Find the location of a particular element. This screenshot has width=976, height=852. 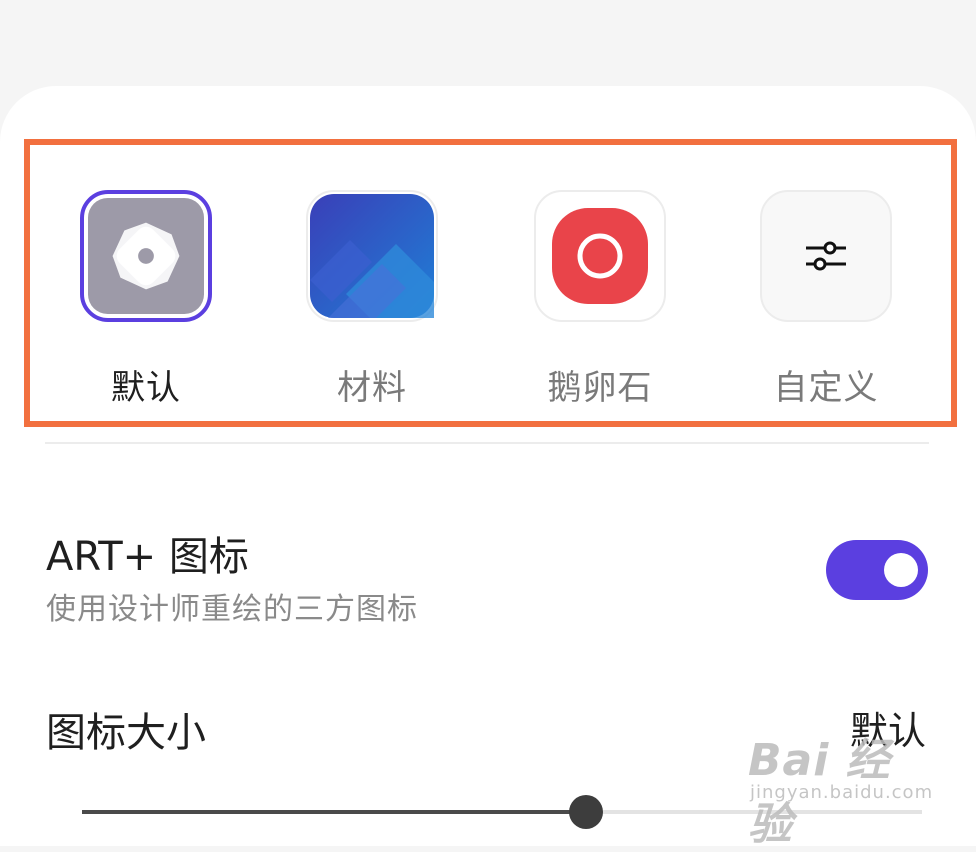

icon-style-default-tile is located at coordinates (146, 256).